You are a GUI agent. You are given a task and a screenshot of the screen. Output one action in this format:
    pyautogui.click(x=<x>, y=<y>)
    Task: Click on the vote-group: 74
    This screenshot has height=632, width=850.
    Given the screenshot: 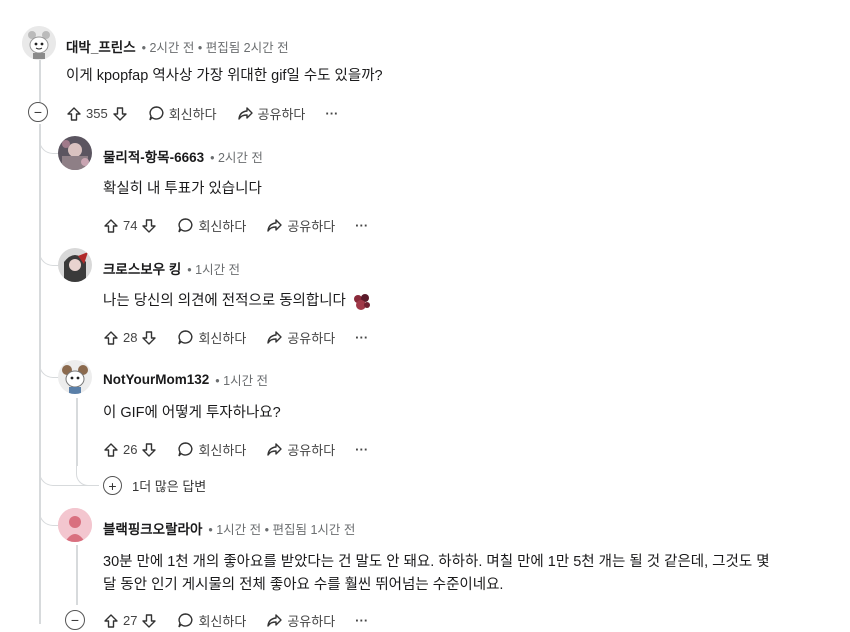 What is the action you would take?
    pyautogui.click(x=130, y=226)
    